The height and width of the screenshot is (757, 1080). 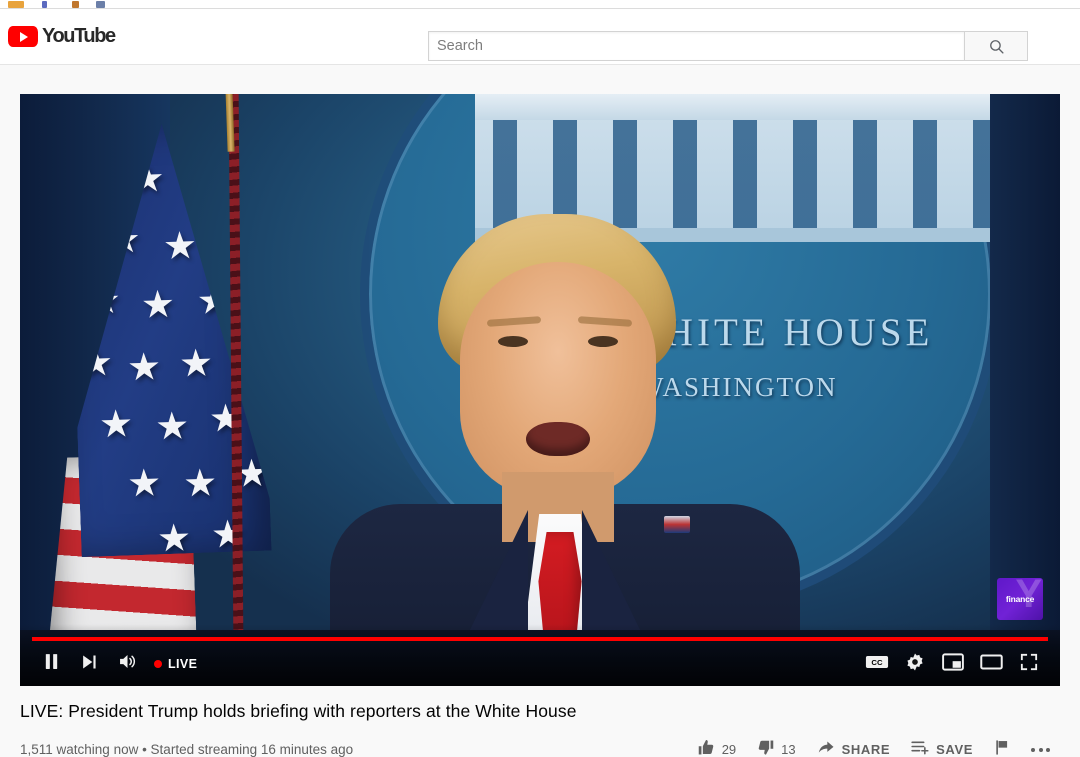 I want to click on search-button, so click(x=996, y=46).